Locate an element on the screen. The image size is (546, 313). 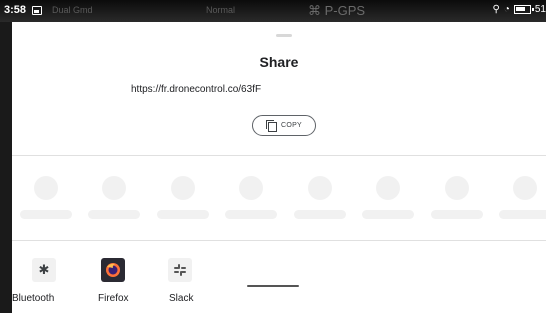
wifi-icon: ◔ is located at coordinates (506, 9).